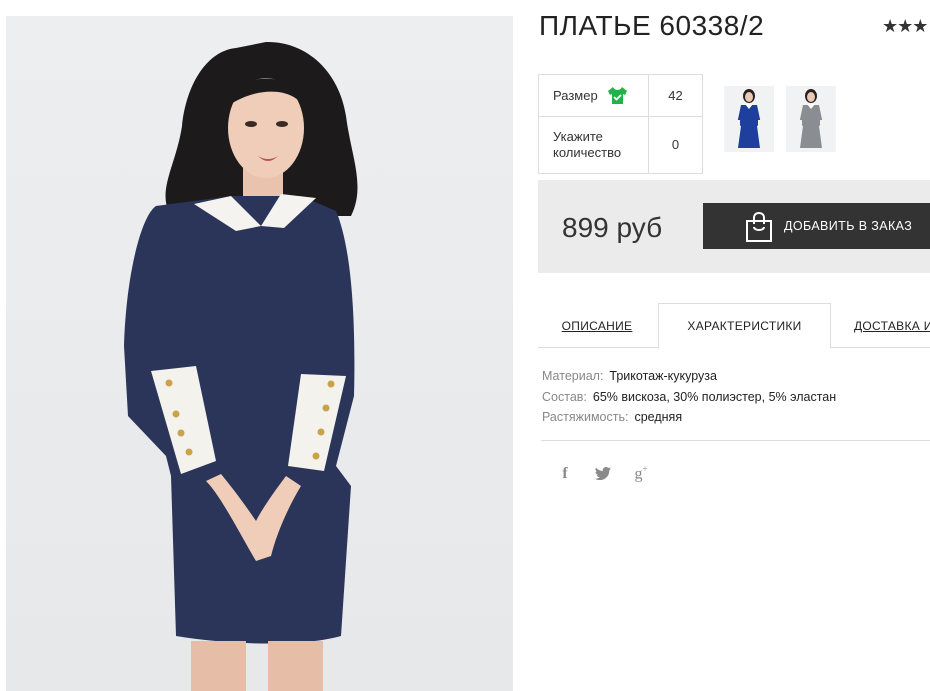  What do you see at coordinates (735, 440) in the screenshot?
I see `divider` at bounding box center [735, 440].